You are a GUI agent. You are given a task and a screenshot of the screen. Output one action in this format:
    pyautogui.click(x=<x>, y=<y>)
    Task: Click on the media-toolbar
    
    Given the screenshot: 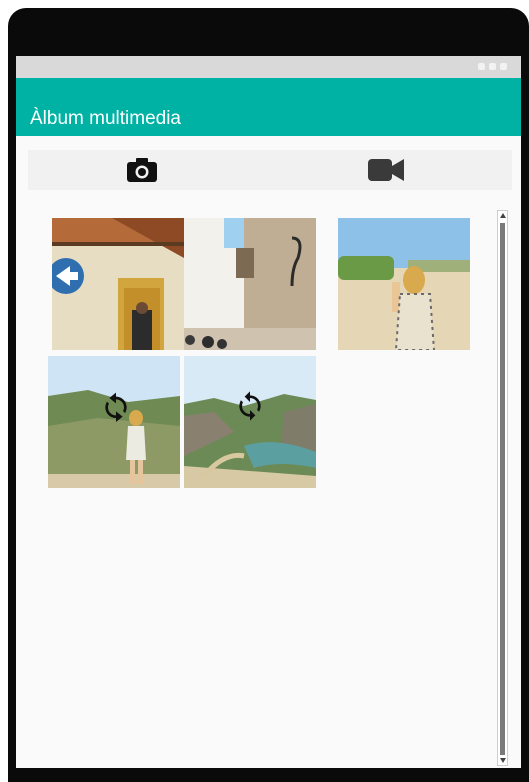 What is the action you would take?
    pyautogui.click(x=270, y=170)
    